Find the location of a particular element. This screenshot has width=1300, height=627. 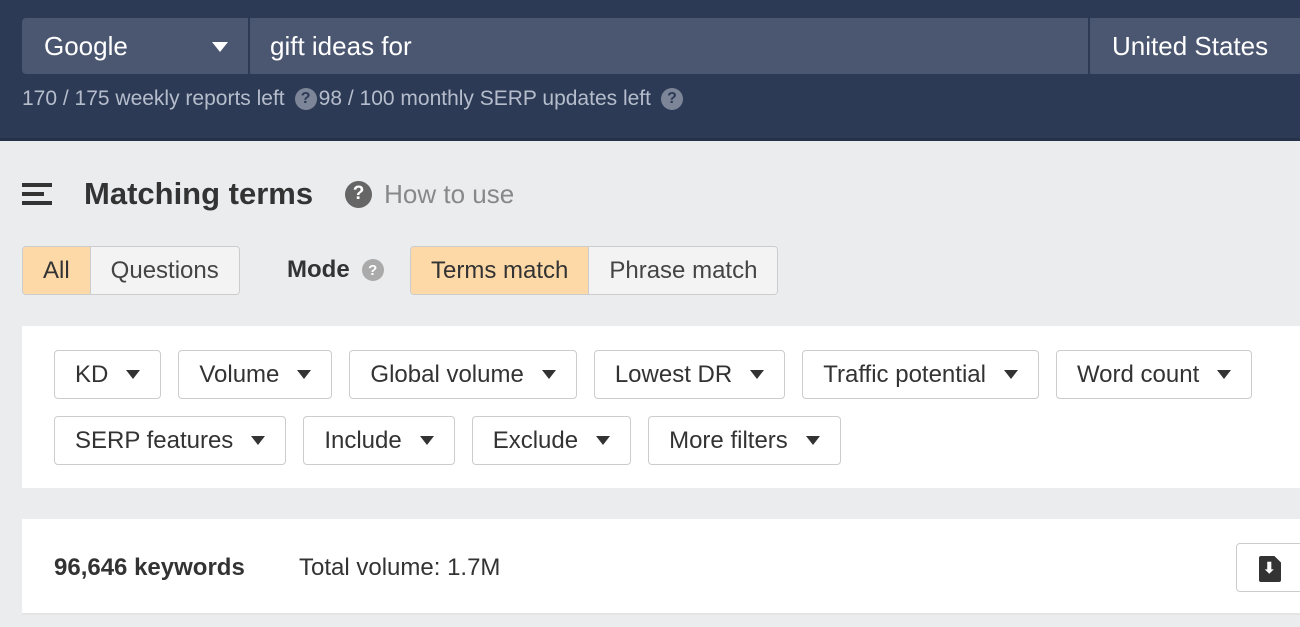

tab-all: All is located at coordinates (56, 270).